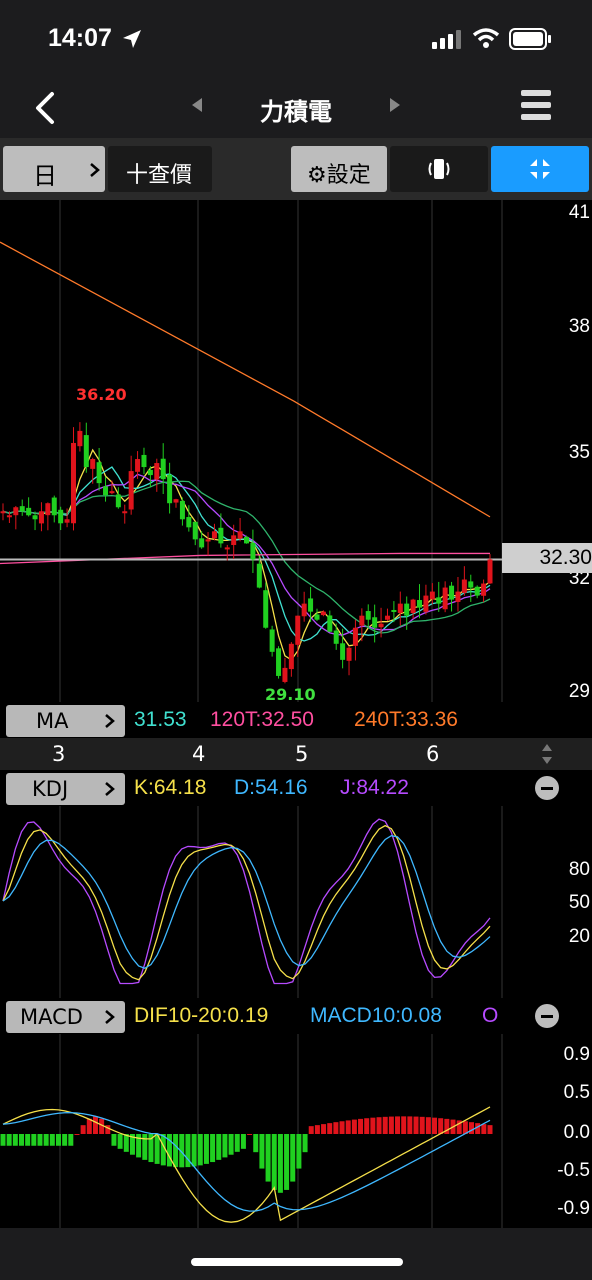 Image resolution: width=592 pixels, height=1280 pixels. Describe the element at coordinates (486, 38) in the screenshot. I see `wifi-icon` at that location.